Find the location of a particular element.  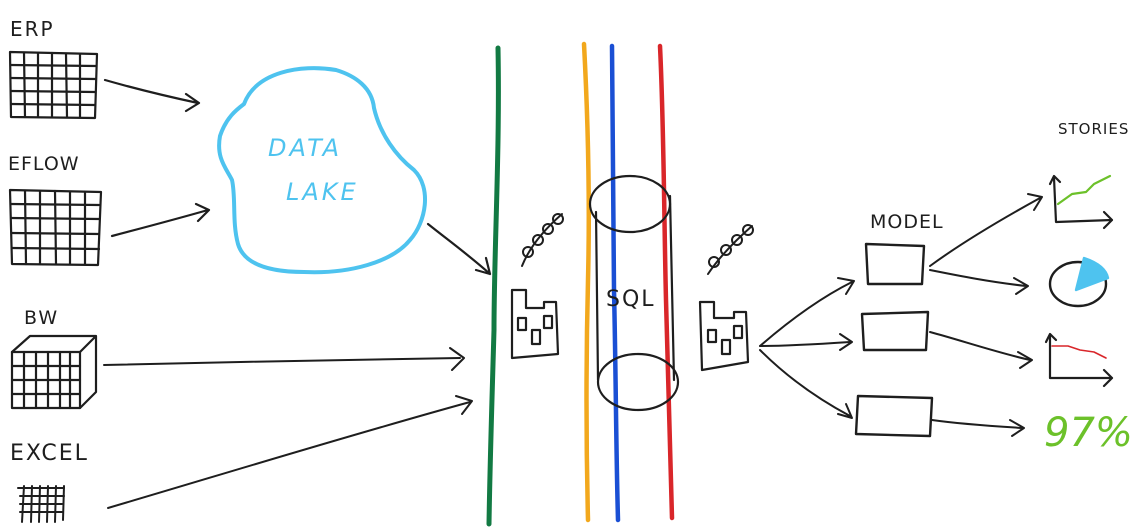

data-lake-label-line2: LAKE is located at coordinates (322, 192).